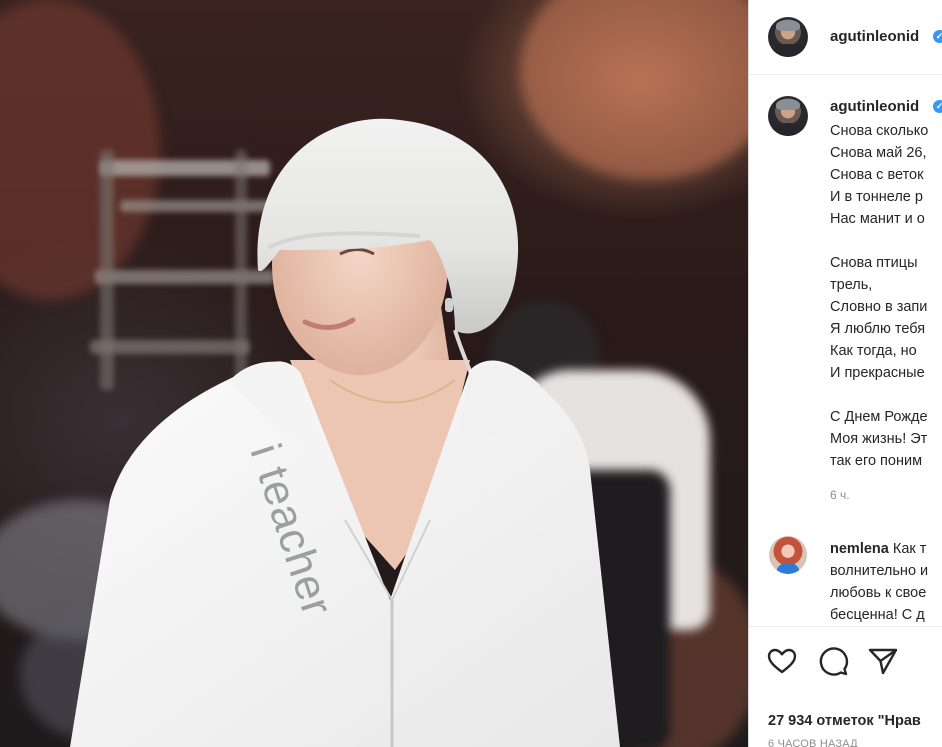 The width and height of the screenshot is (942, 747). I want to click on caption-line: С Днем Рожде, so click(879, 417).